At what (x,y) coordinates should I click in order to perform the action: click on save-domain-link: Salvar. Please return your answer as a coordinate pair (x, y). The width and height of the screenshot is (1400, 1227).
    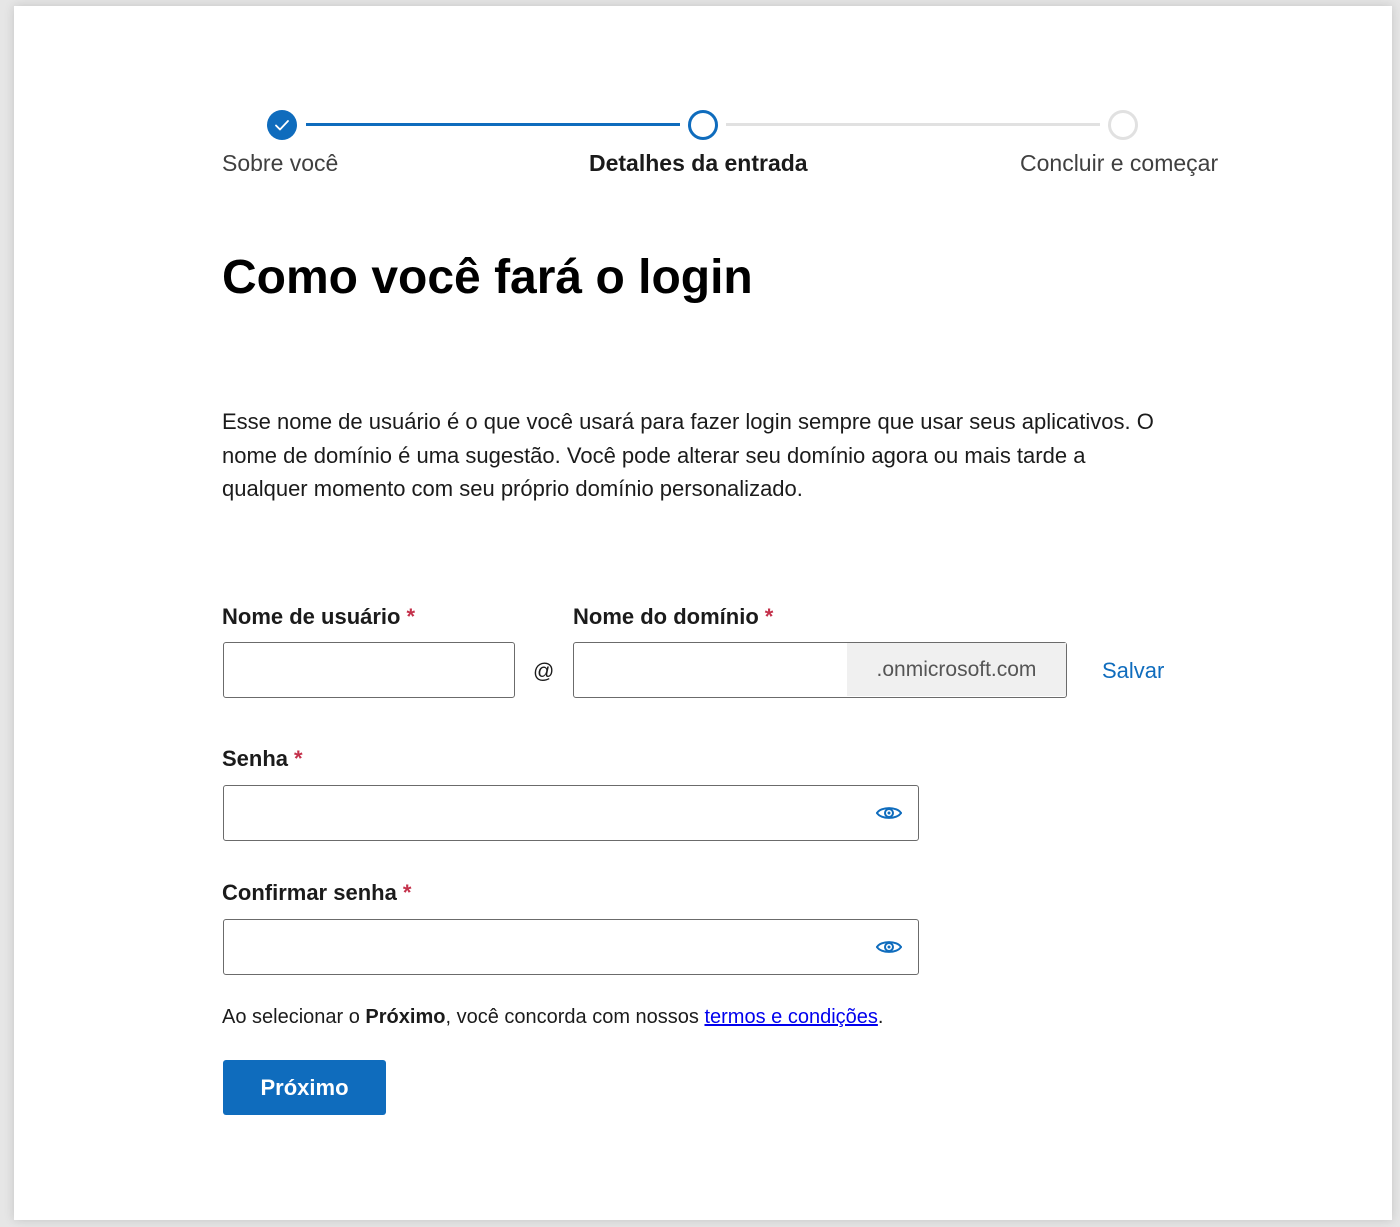
    Looking at the image, I should click on (1133, 671).